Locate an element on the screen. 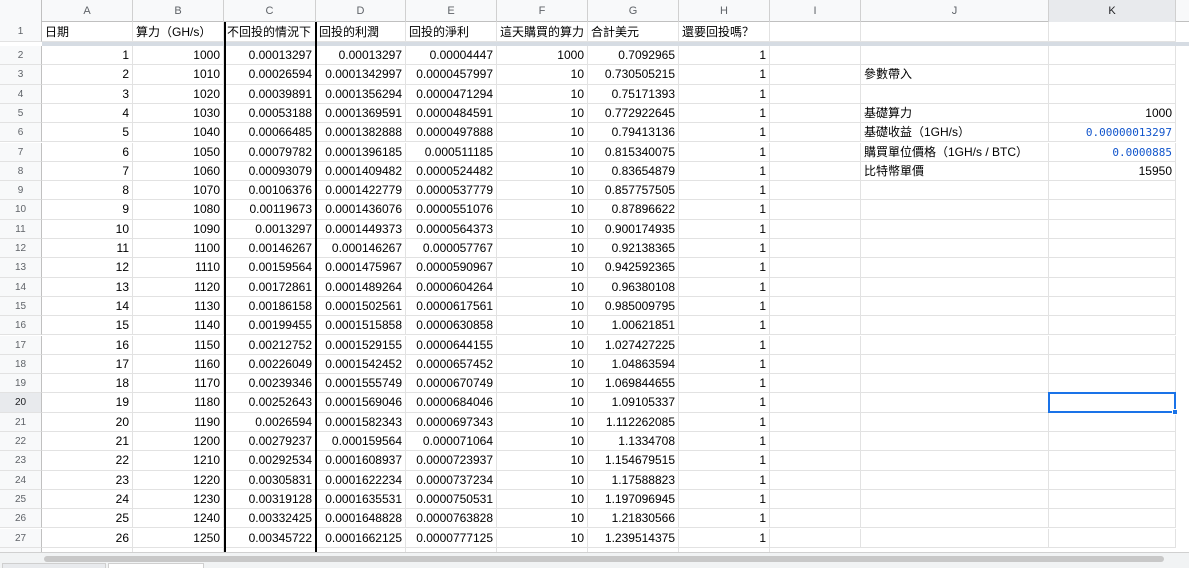 This screenshot has height=568, width=1189. cell-c2: 0.00013297 is located at coordinates (270, 56).